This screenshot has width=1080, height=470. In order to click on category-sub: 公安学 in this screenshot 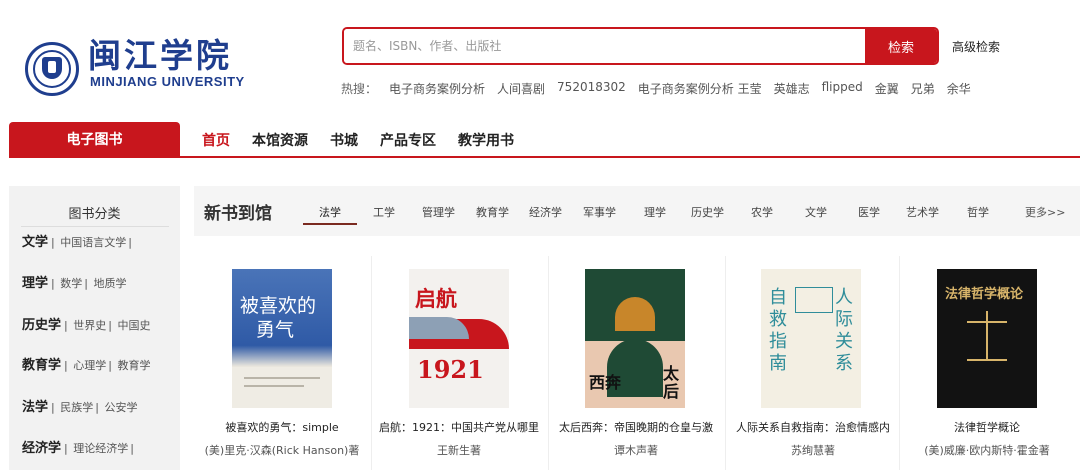, I will do `click(120, 407)`.